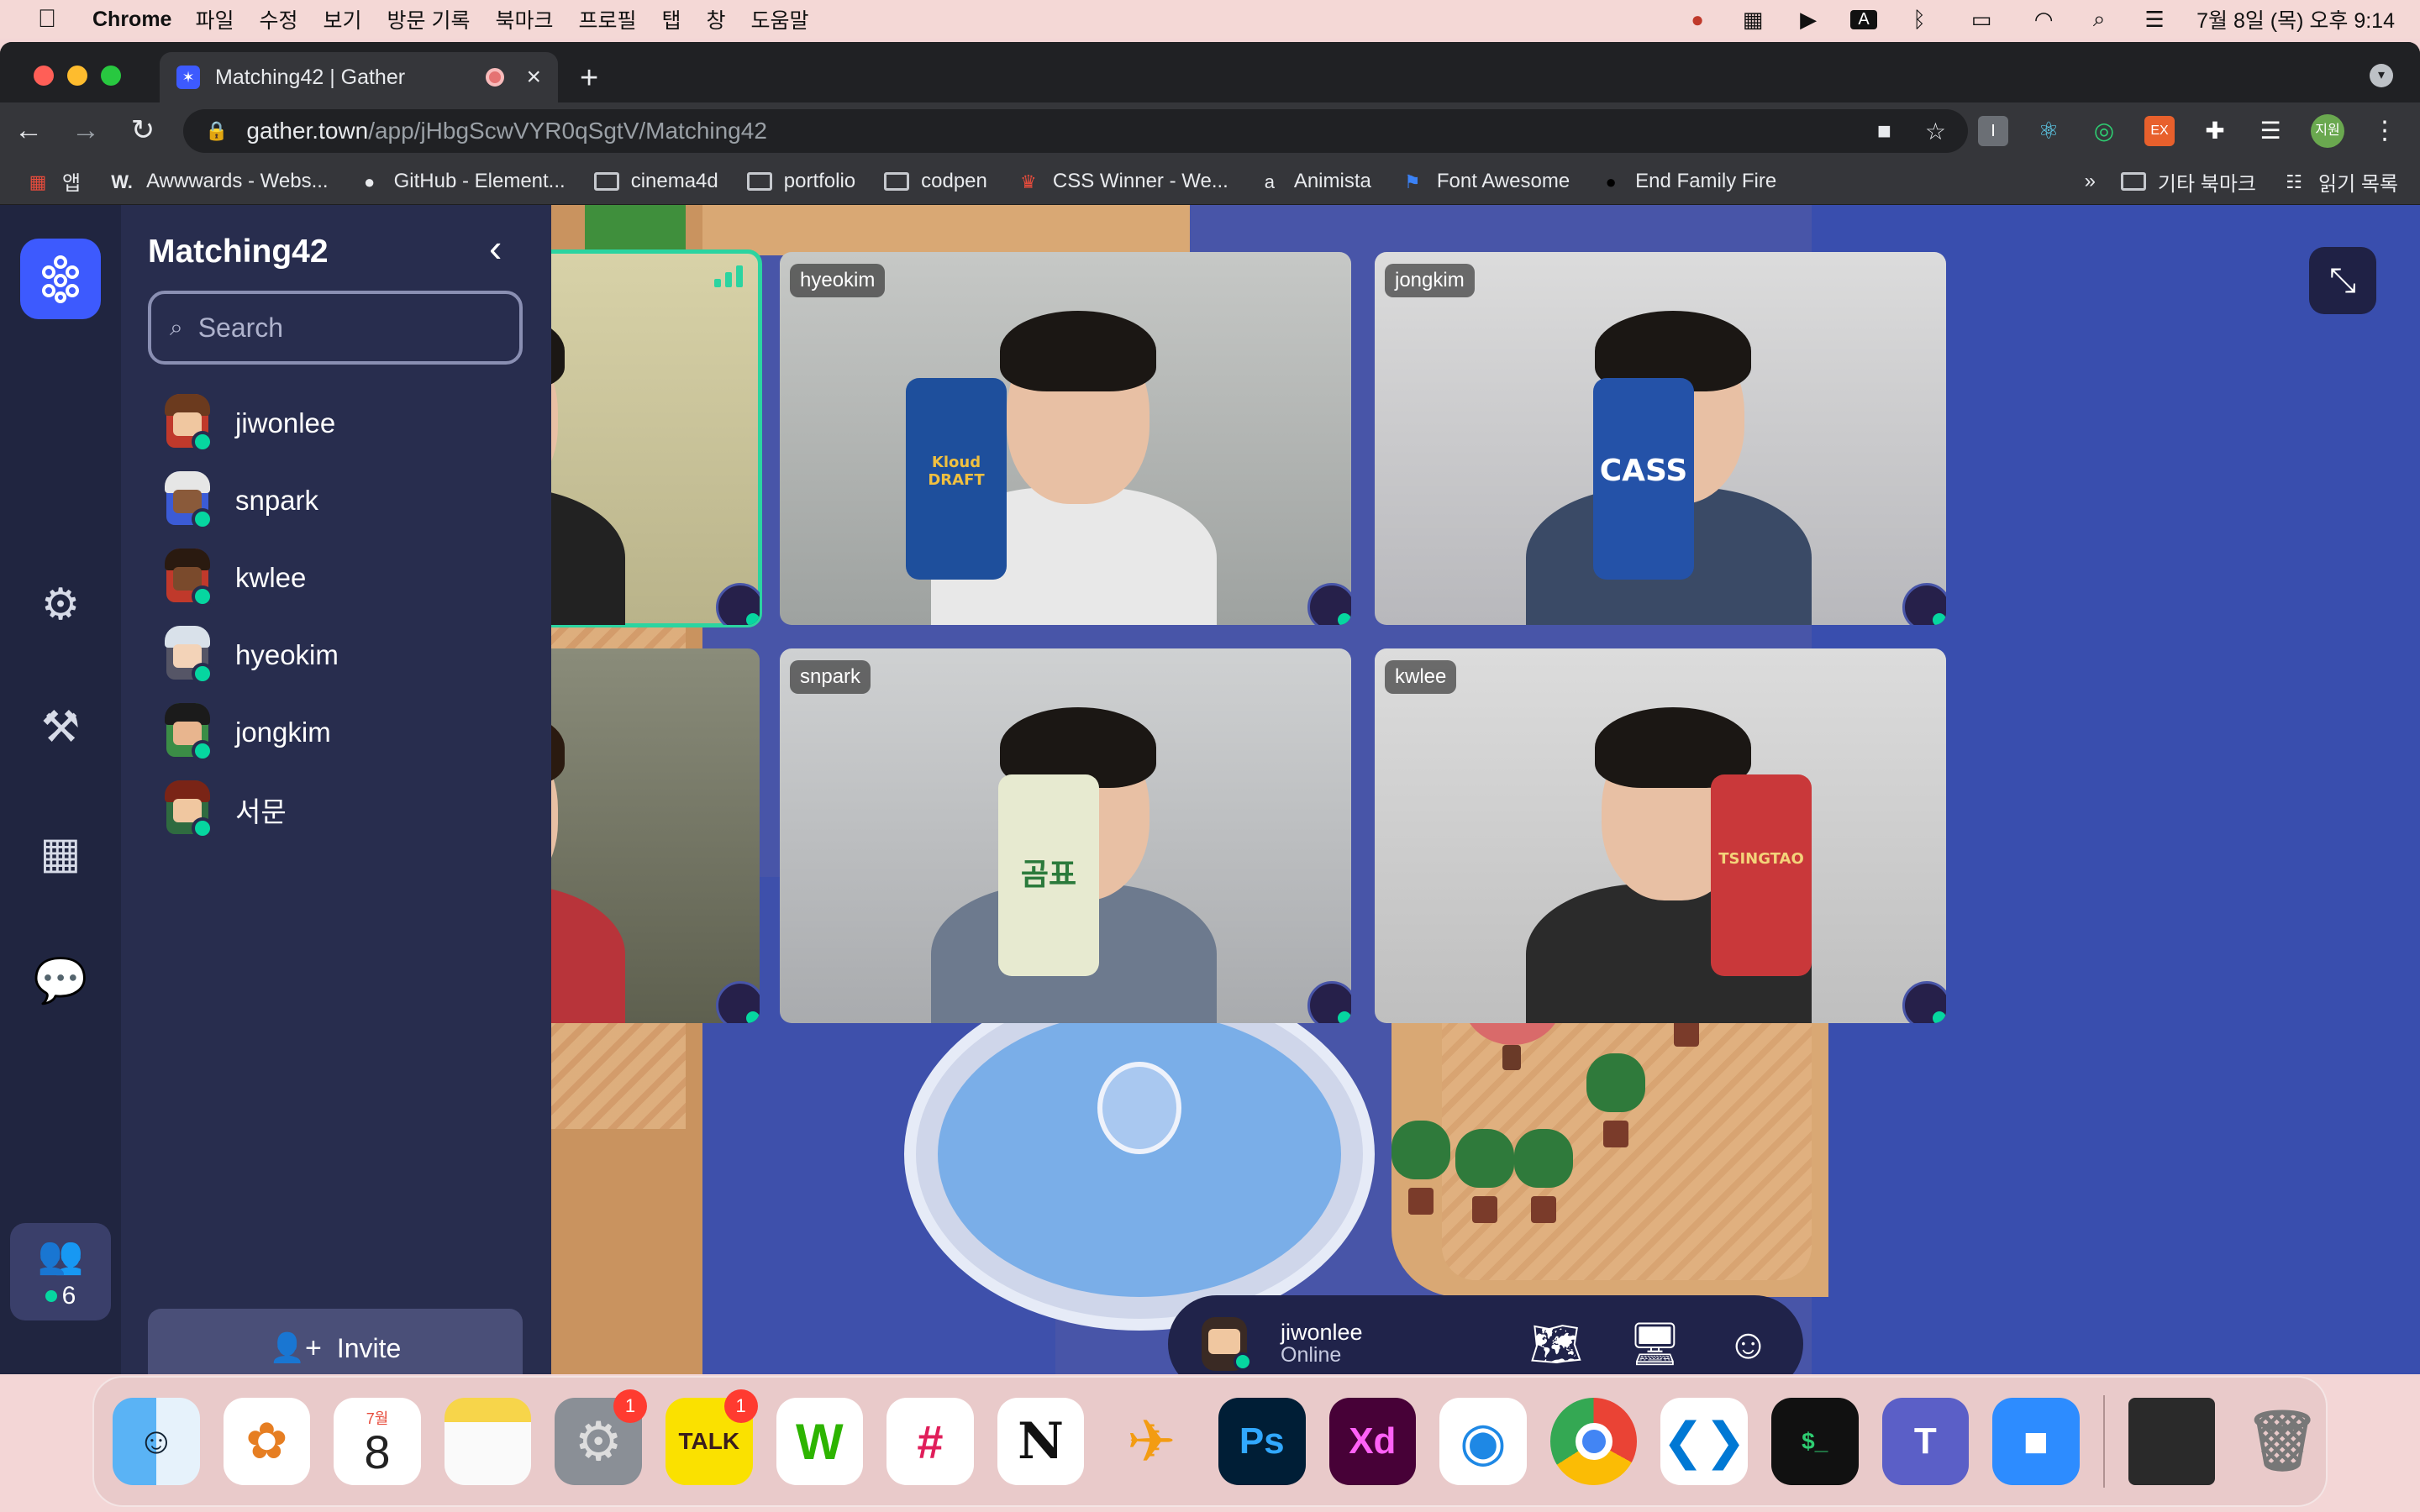 The image size is (2420, 1512). What do you see at coordinates (2172, 1441) in the screenshot?
I see `recent-window-icon` at bounding box center [2172, 1441].